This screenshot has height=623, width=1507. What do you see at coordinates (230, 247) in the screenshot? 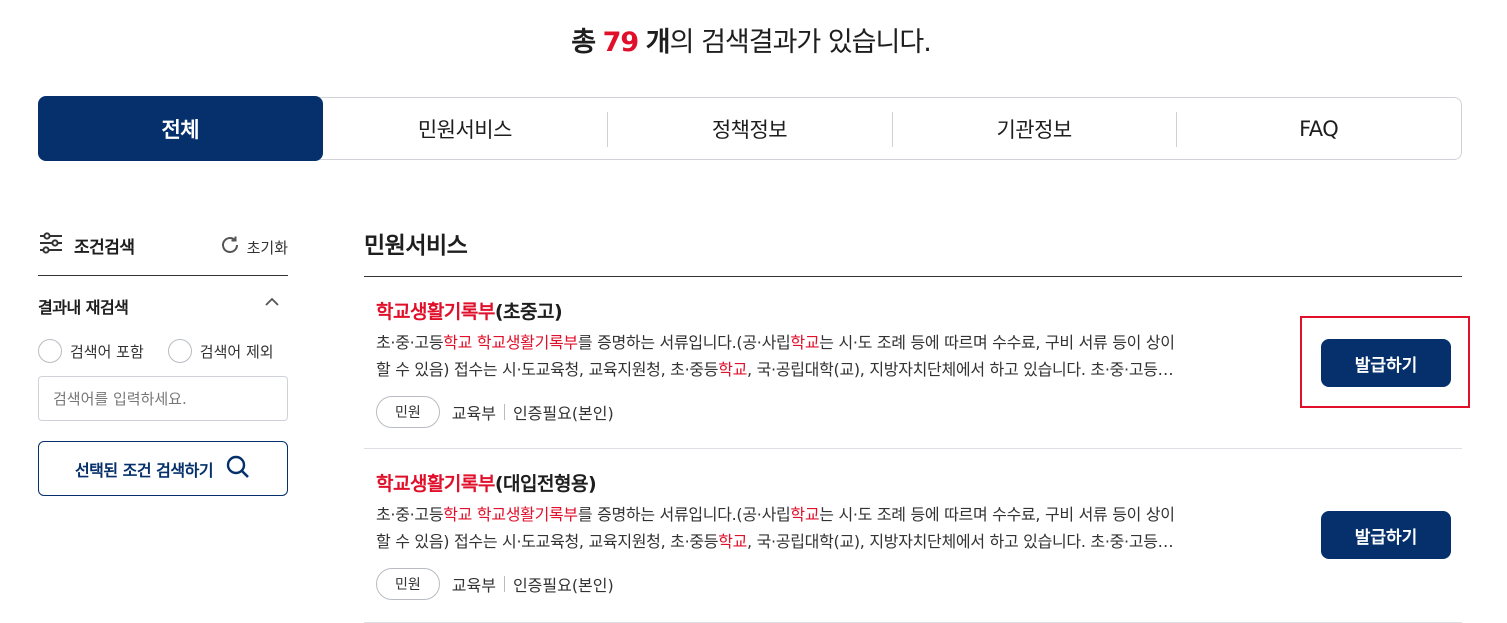
I see `refresh-icon` at bounding box center [230, 247].